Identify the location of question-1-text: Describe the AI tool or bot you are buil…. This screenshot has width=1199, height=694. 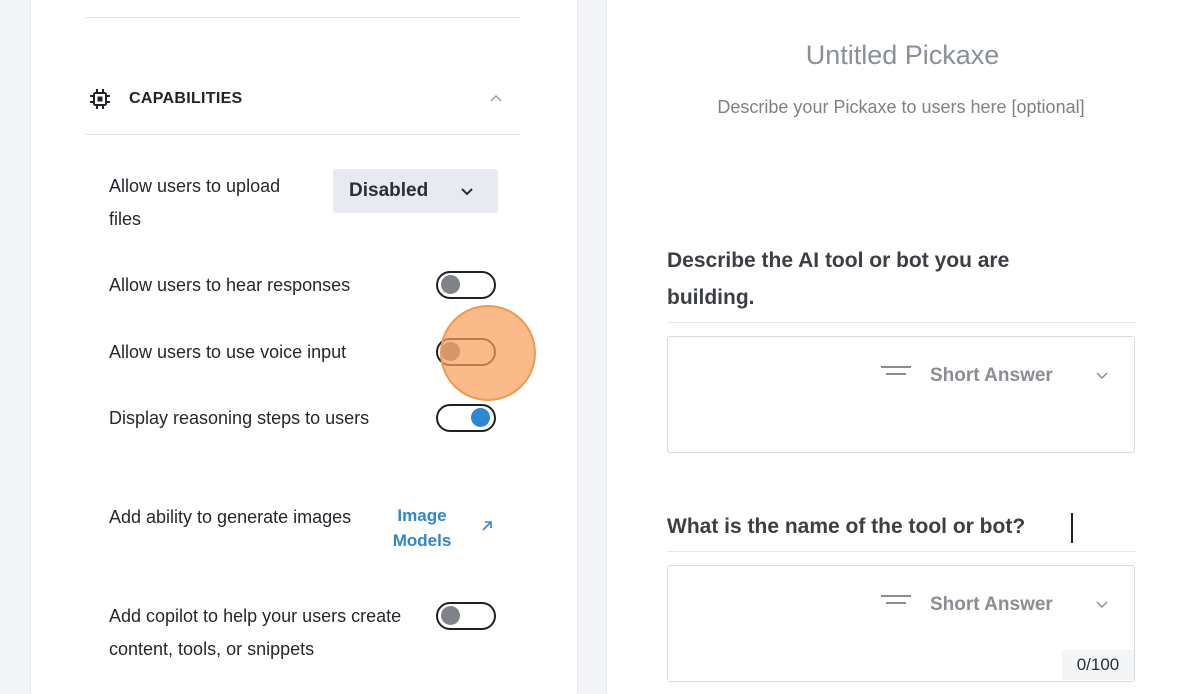
(838, 279).